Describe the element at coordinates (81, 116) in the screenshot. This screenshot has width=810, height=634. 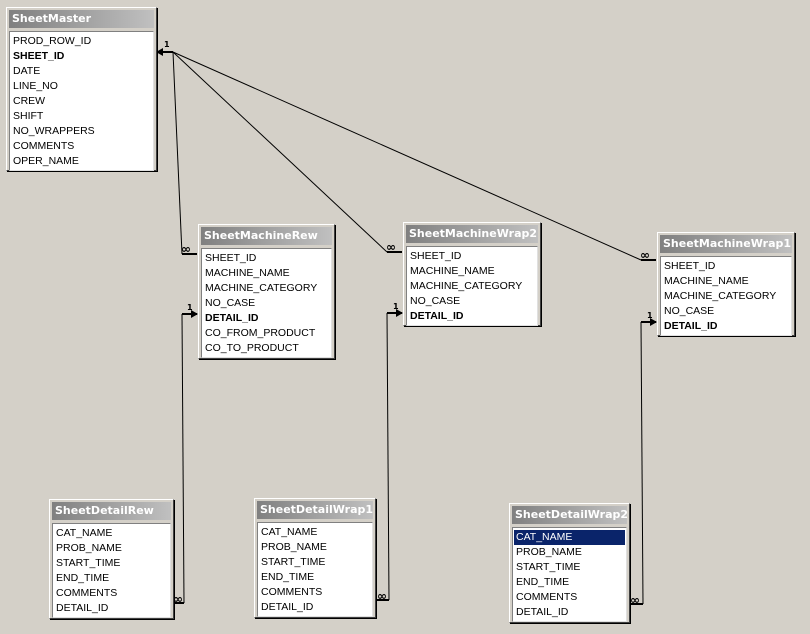
I see `field-shift: SHIFT` at that location.